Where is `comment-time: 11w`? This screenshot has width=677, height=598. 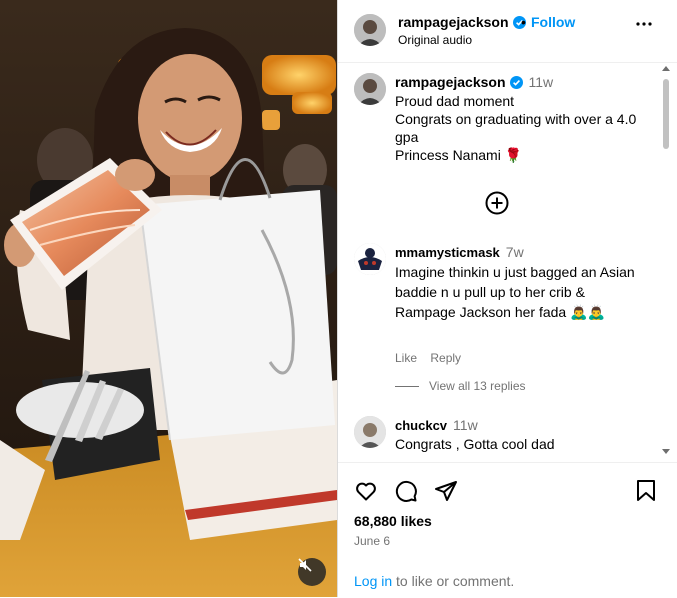
comment-time: 11w is located at coordinates (465, 425).